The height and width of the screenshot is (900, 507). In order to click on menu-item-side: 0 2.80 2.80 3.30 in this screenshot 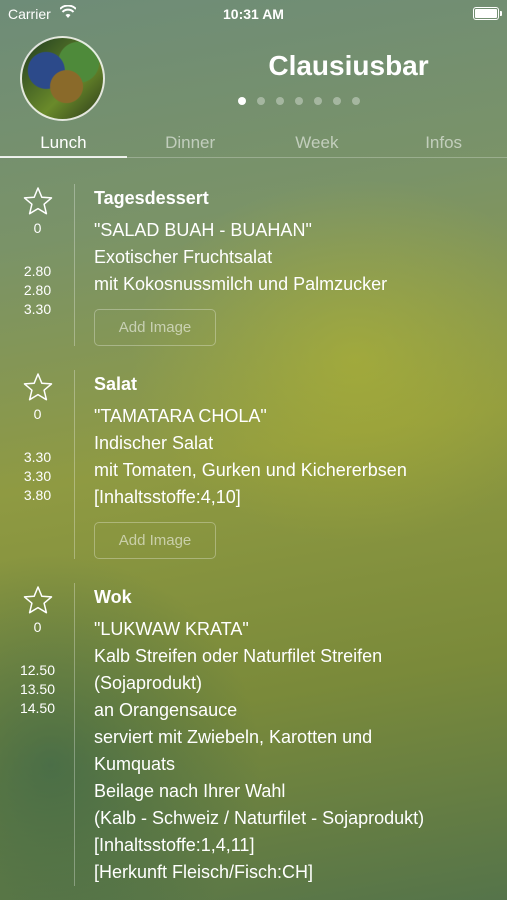, I will do `click(37, 244)`.